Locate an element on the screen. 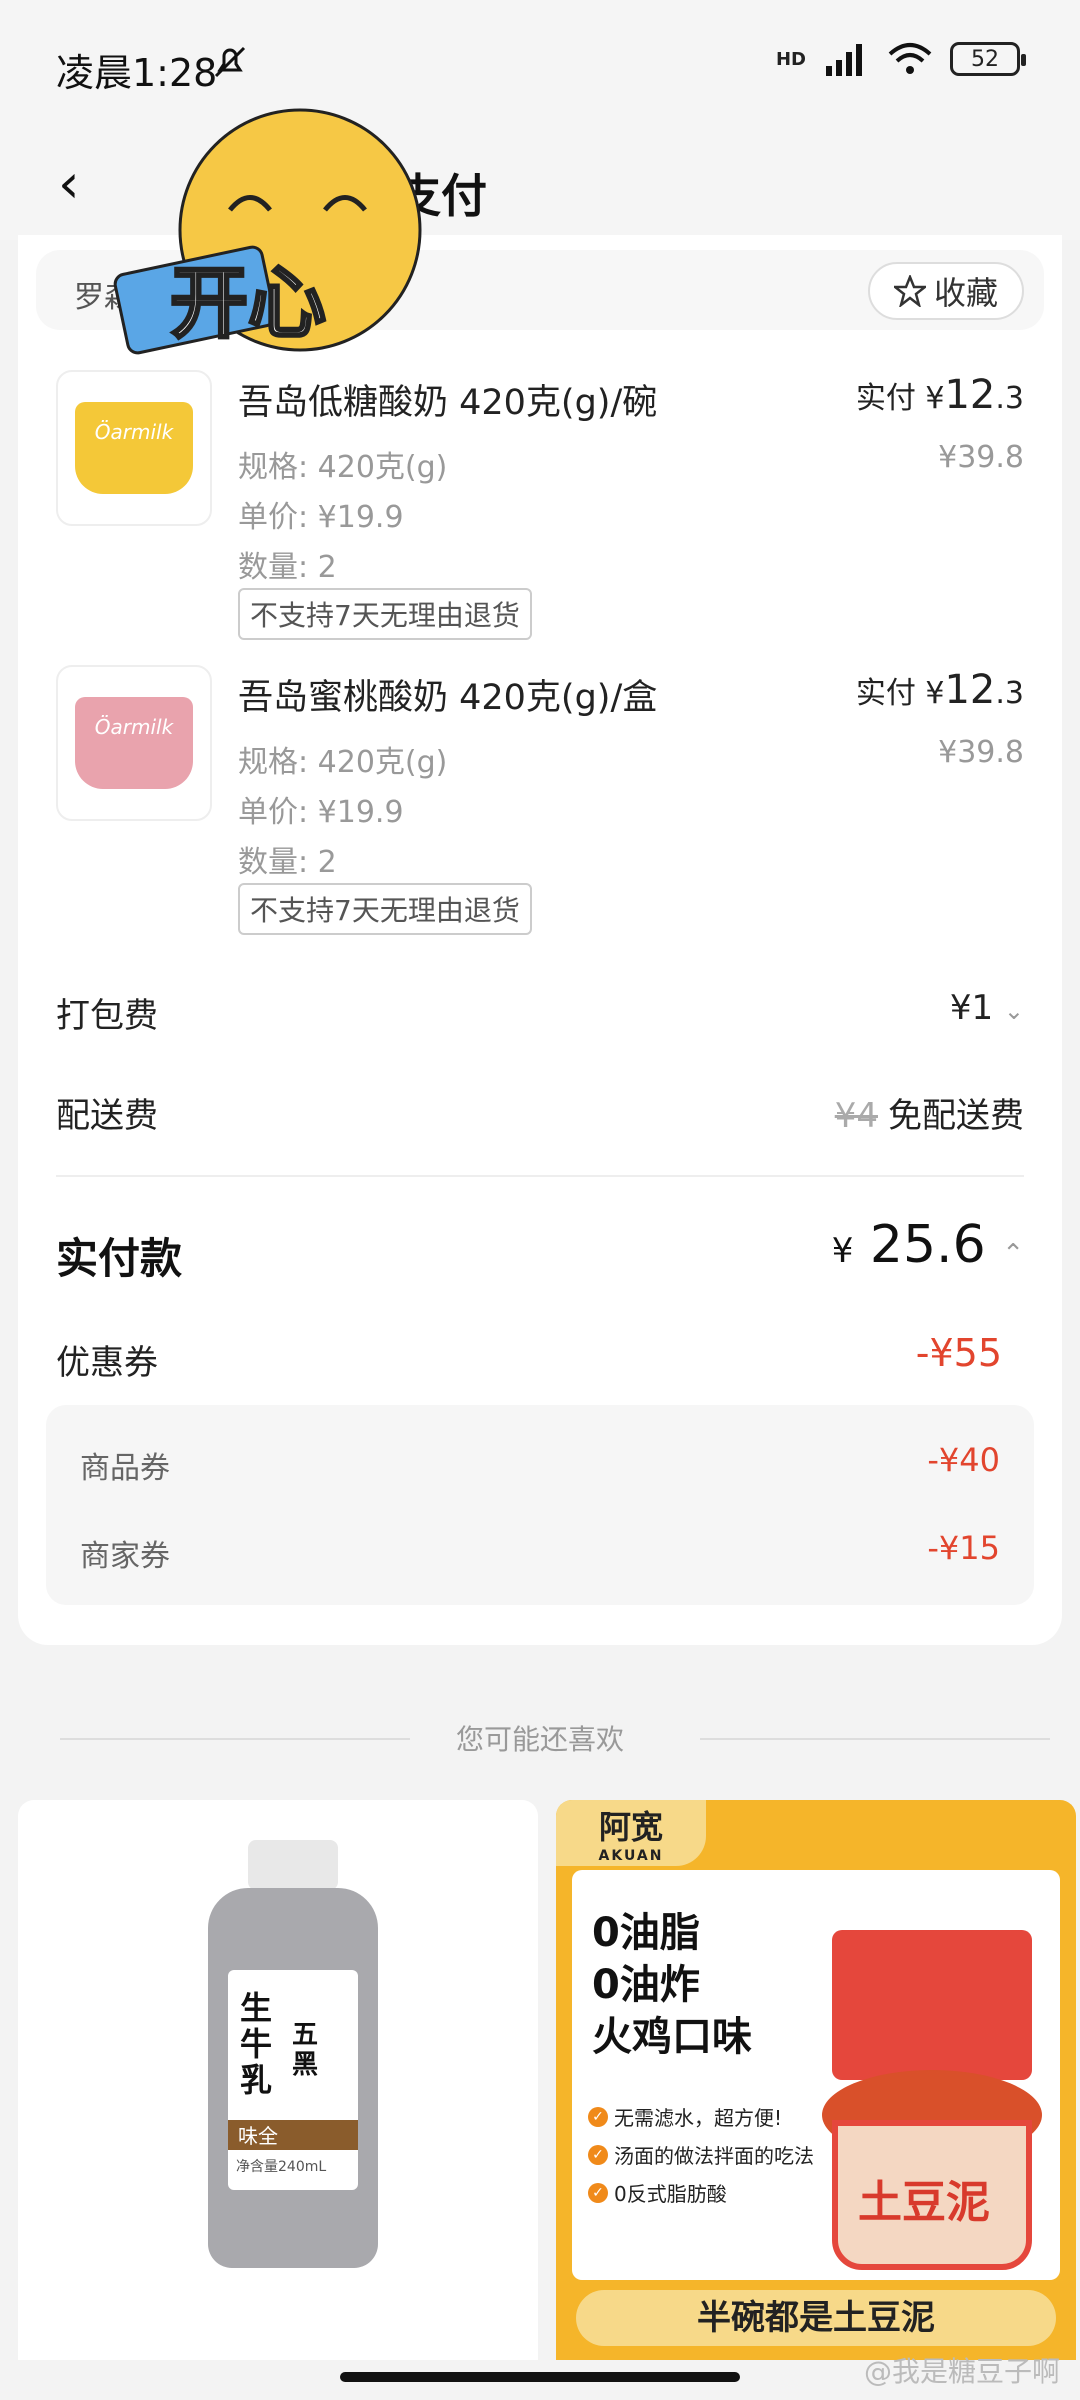 Image resolution: width=1080 pixels, height=2400 pixels. favorite-label: 收藏 is located at coordinates (965, 293).